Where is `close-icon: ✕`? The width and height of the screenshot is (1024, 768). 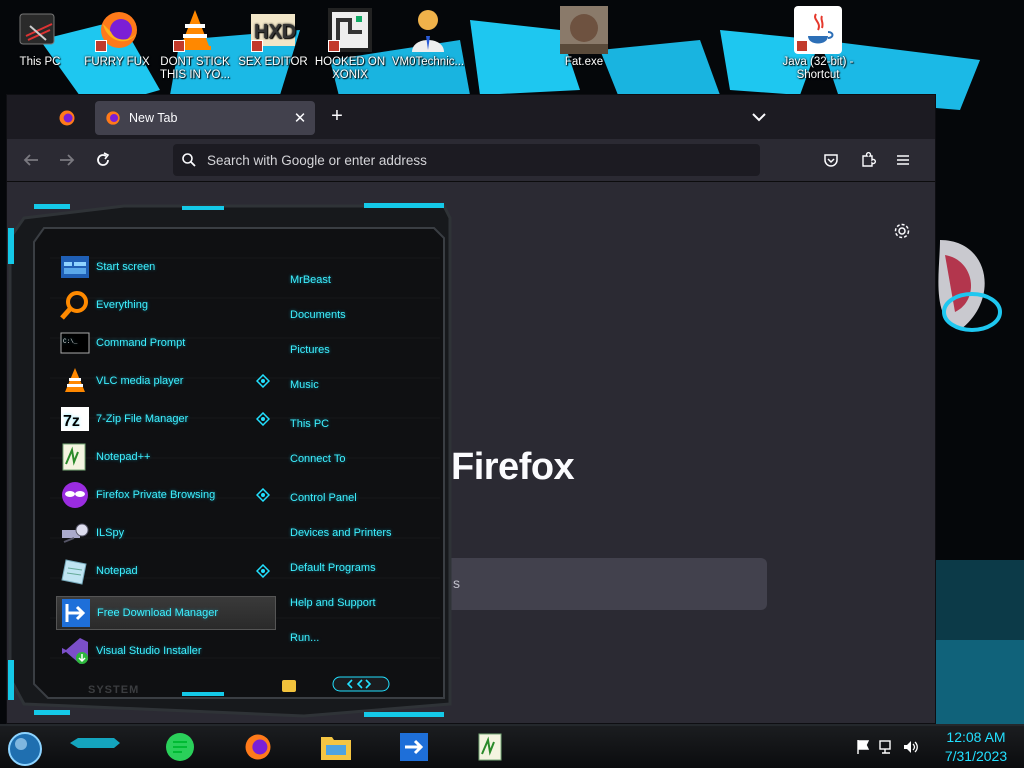
close-icon: ✕ is located at coordinates (300, 118).